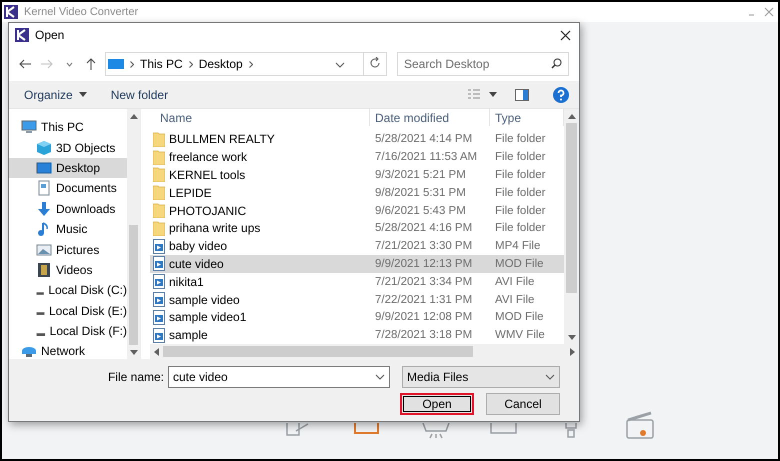  Describe the element at coordinates (483, 64) in the screenshot. I see `search-field: Search Desktop` at that location.